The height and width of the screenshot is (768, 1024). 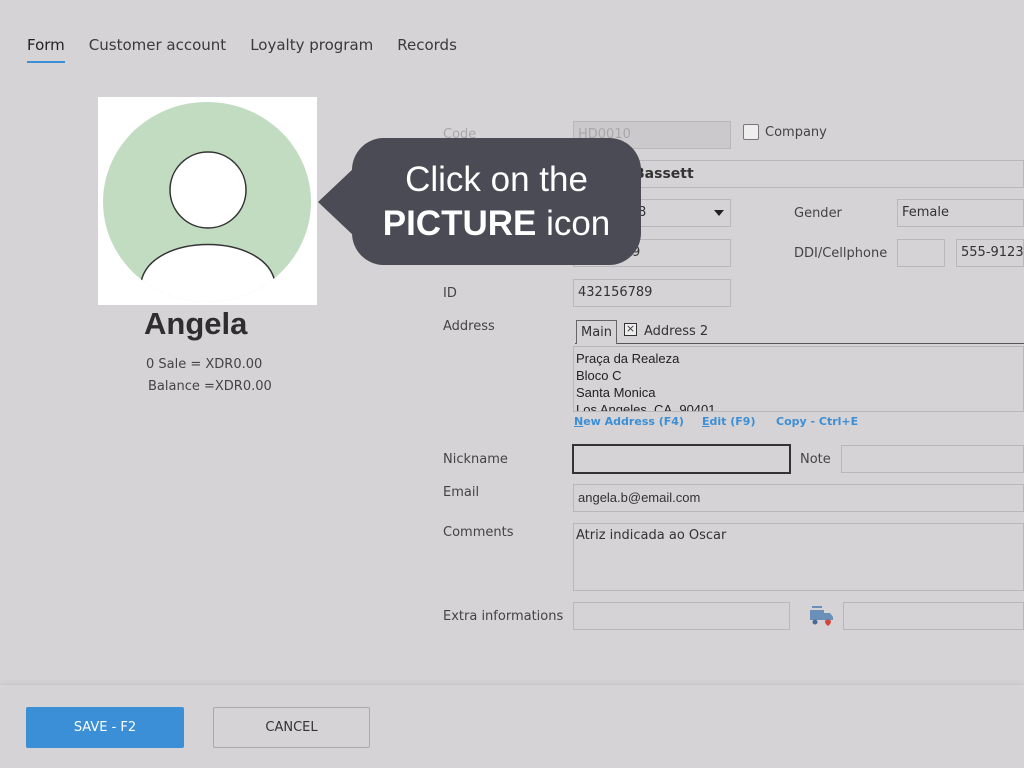 What do you see at coordinates (822, 616) in the screenshot?
I see `delivery-truck-heart-icon` at bounding box center [822, 616].